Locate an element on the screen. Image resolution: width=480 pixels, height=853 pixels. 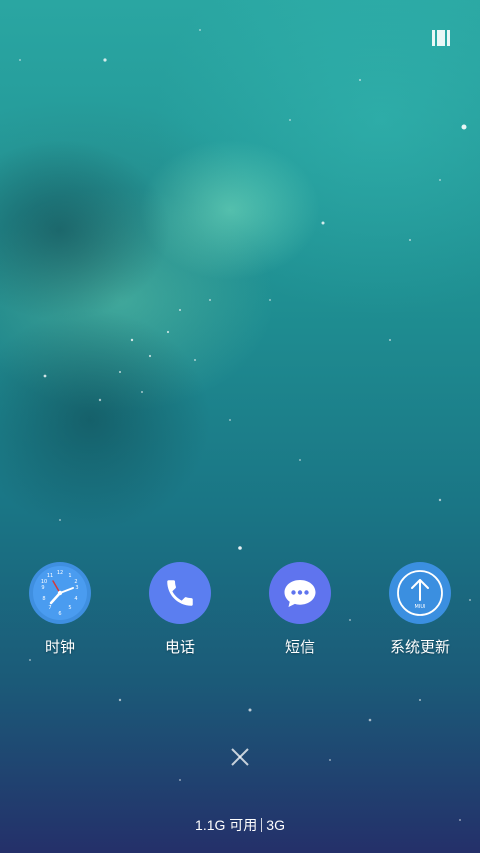
recent-app-clock: 12 3 6 9 1 2 4 5 7 8 10 11 时钟 is located at coordinates (60, 609).